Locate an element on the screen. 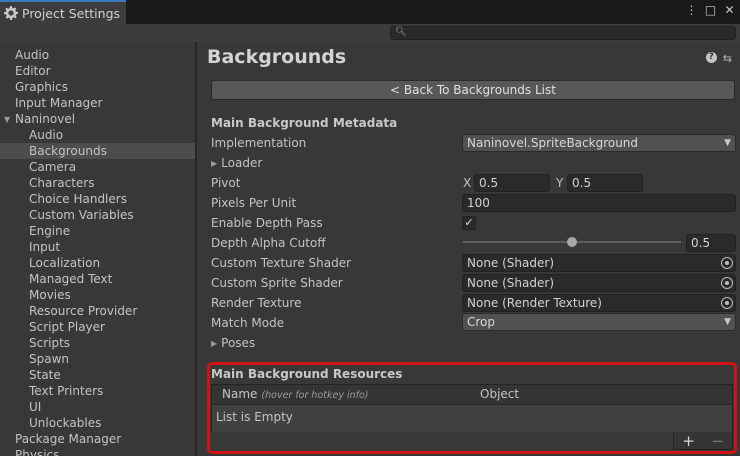 The height and width of the screenshot is (456, 740). back-to-list-button: < Back To Backgrounds List is located at coordinates (473, 90).